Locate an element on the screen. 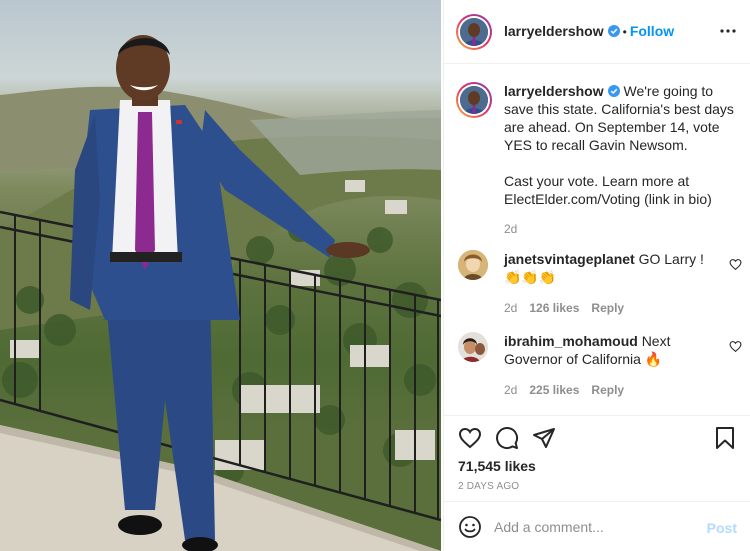 The height and width of the screenshot is (551, 750). author-username: larryeldershow is located at coordinates (554, 31).